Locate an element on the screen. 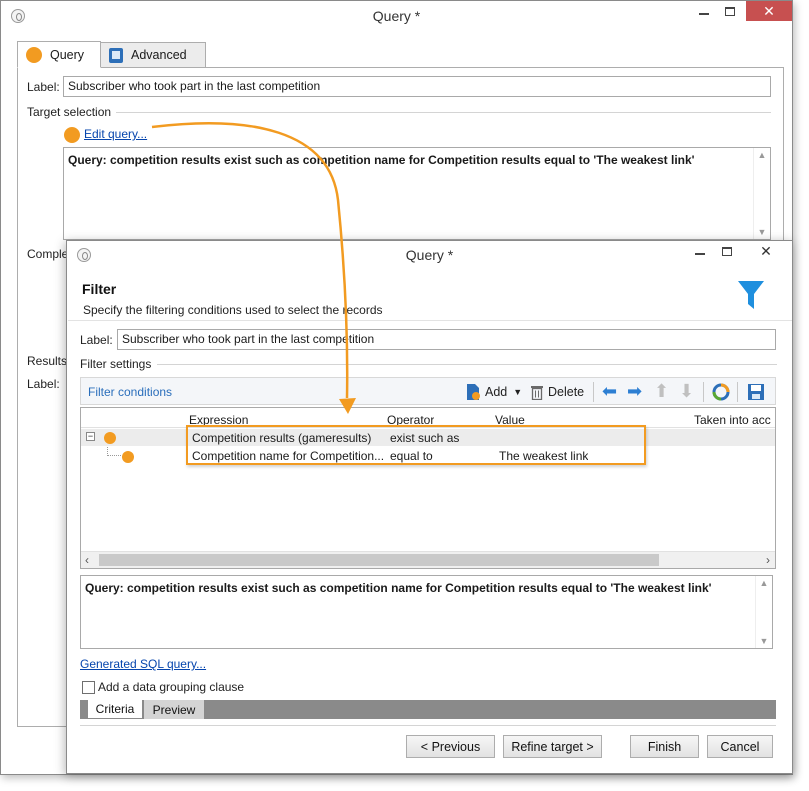 This screenshot has height=791, width=809. query-dot-icon is located at coordinates (34, 54).